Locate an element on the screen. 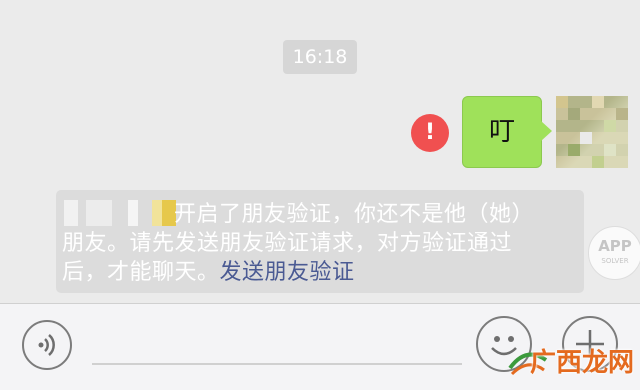 This screenshot has width=640, height=390. app-solver-watermark: APP SOLVER is located at coordinates (614, 253).